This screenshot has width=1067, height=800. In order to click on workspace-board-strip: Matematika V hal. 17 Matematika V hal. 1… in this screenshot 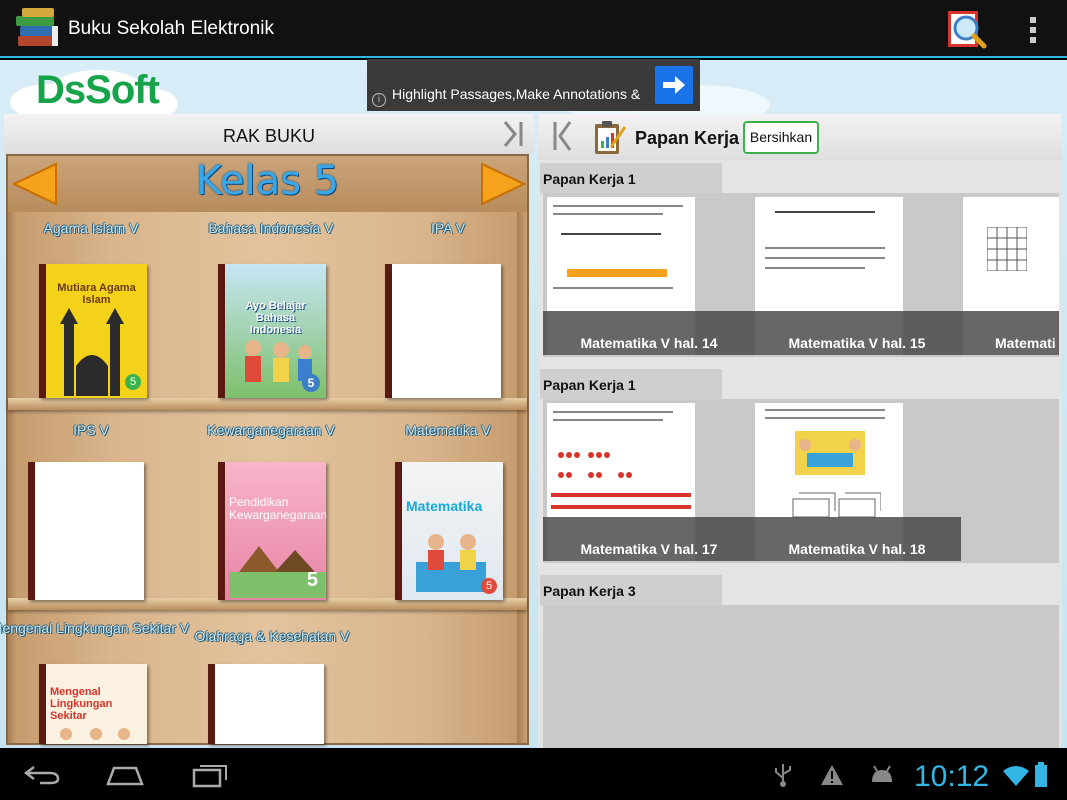, I will do `click(801, 481)`.